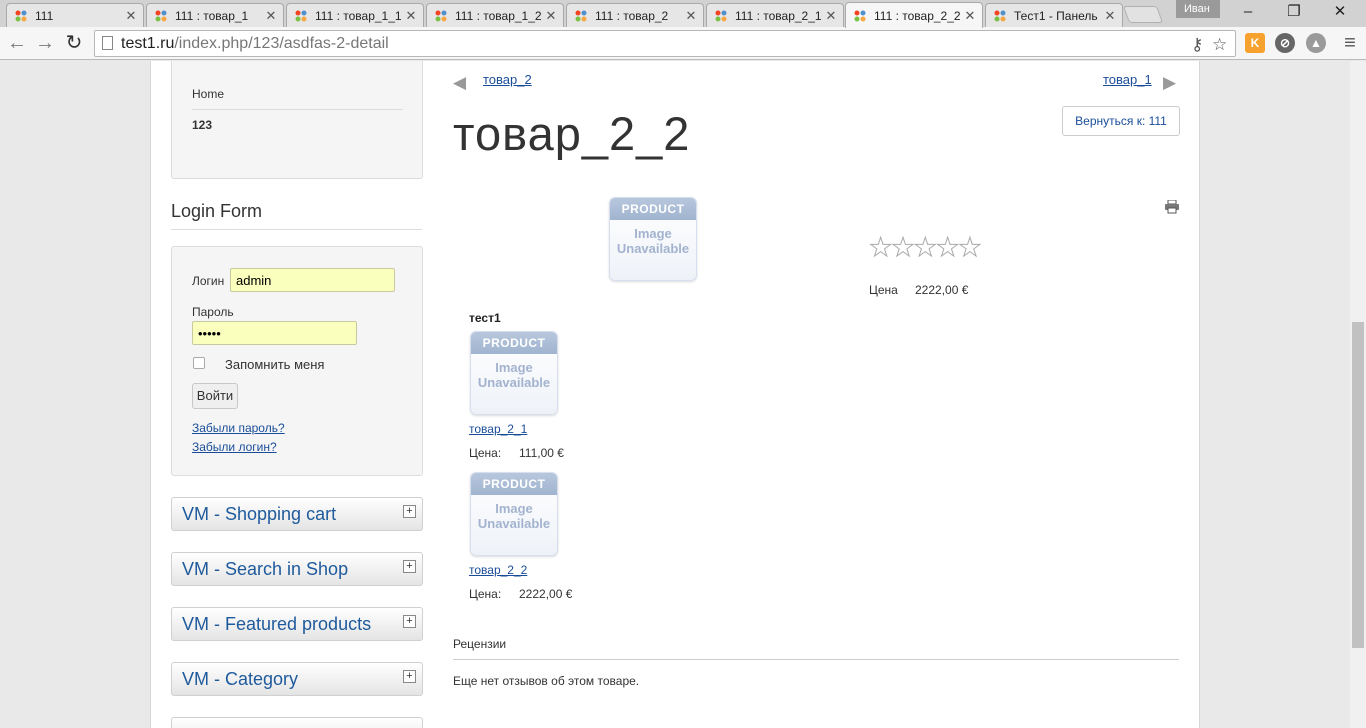 This screenshot has height=728, width=1366. Describe the element at coordinates (265, 569) in the screenshot. I see `vm-module-title: VM - Search in Shop` at that location.